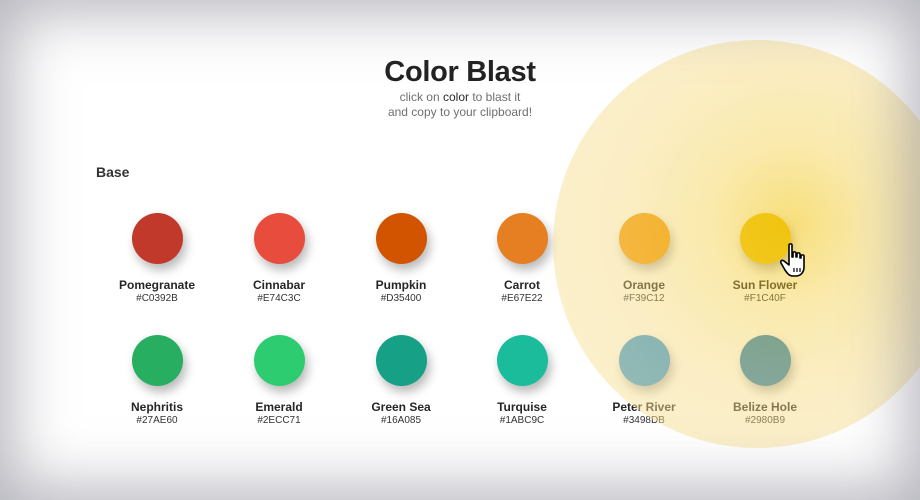 The height and width of the screenshot is (500, 920). Describe the element at coordinates (279, 420) in the screenshot. I see `color-hex: #2ECC71` at that location.